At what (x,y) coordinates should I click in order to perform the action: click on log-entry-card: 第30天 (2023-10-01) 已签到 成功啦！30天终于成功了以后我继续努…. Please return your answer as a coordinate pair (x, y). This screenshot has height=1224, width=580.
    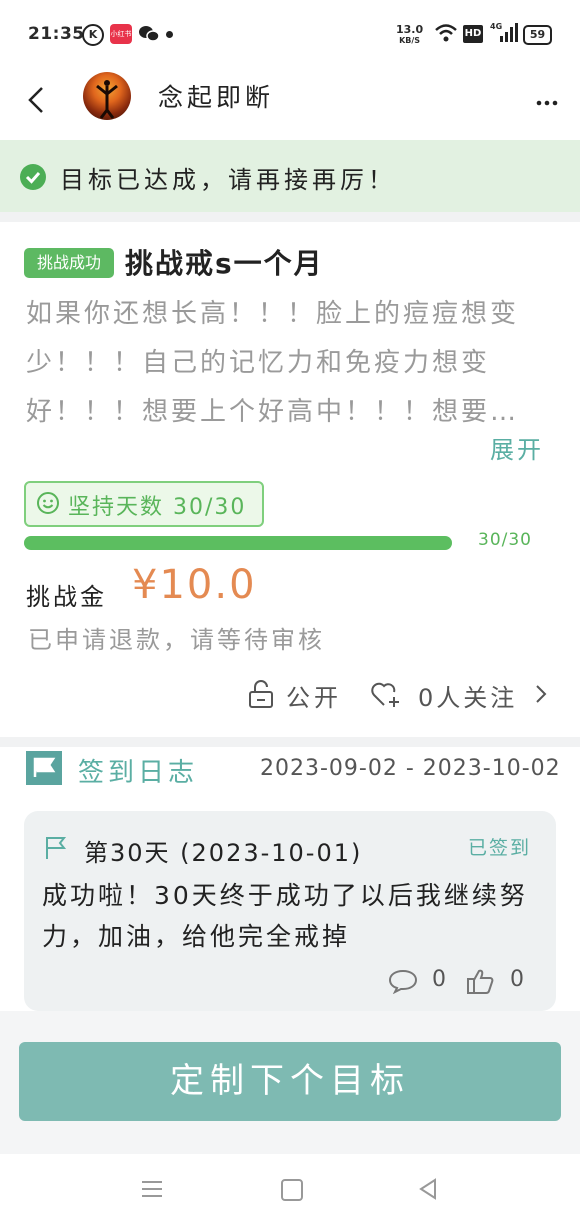
    Looking at the image, I should click on (290, 911).